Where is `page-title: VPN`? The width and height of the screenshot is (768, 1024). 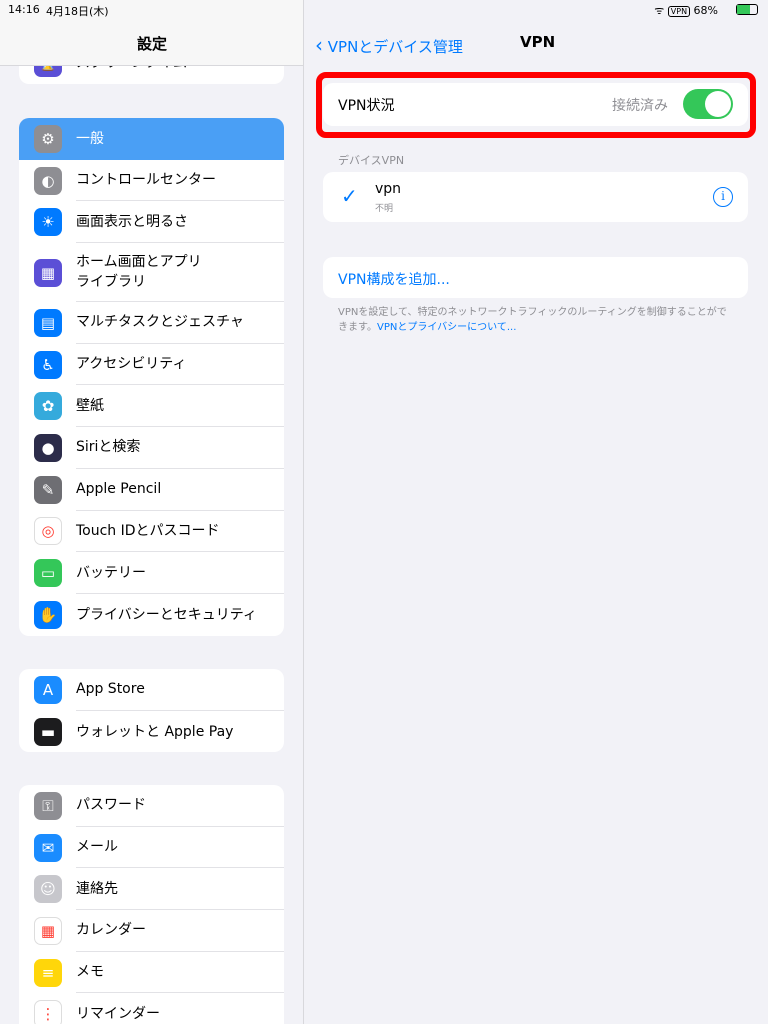 page-title: VPN is located at coordinates (538, 42).